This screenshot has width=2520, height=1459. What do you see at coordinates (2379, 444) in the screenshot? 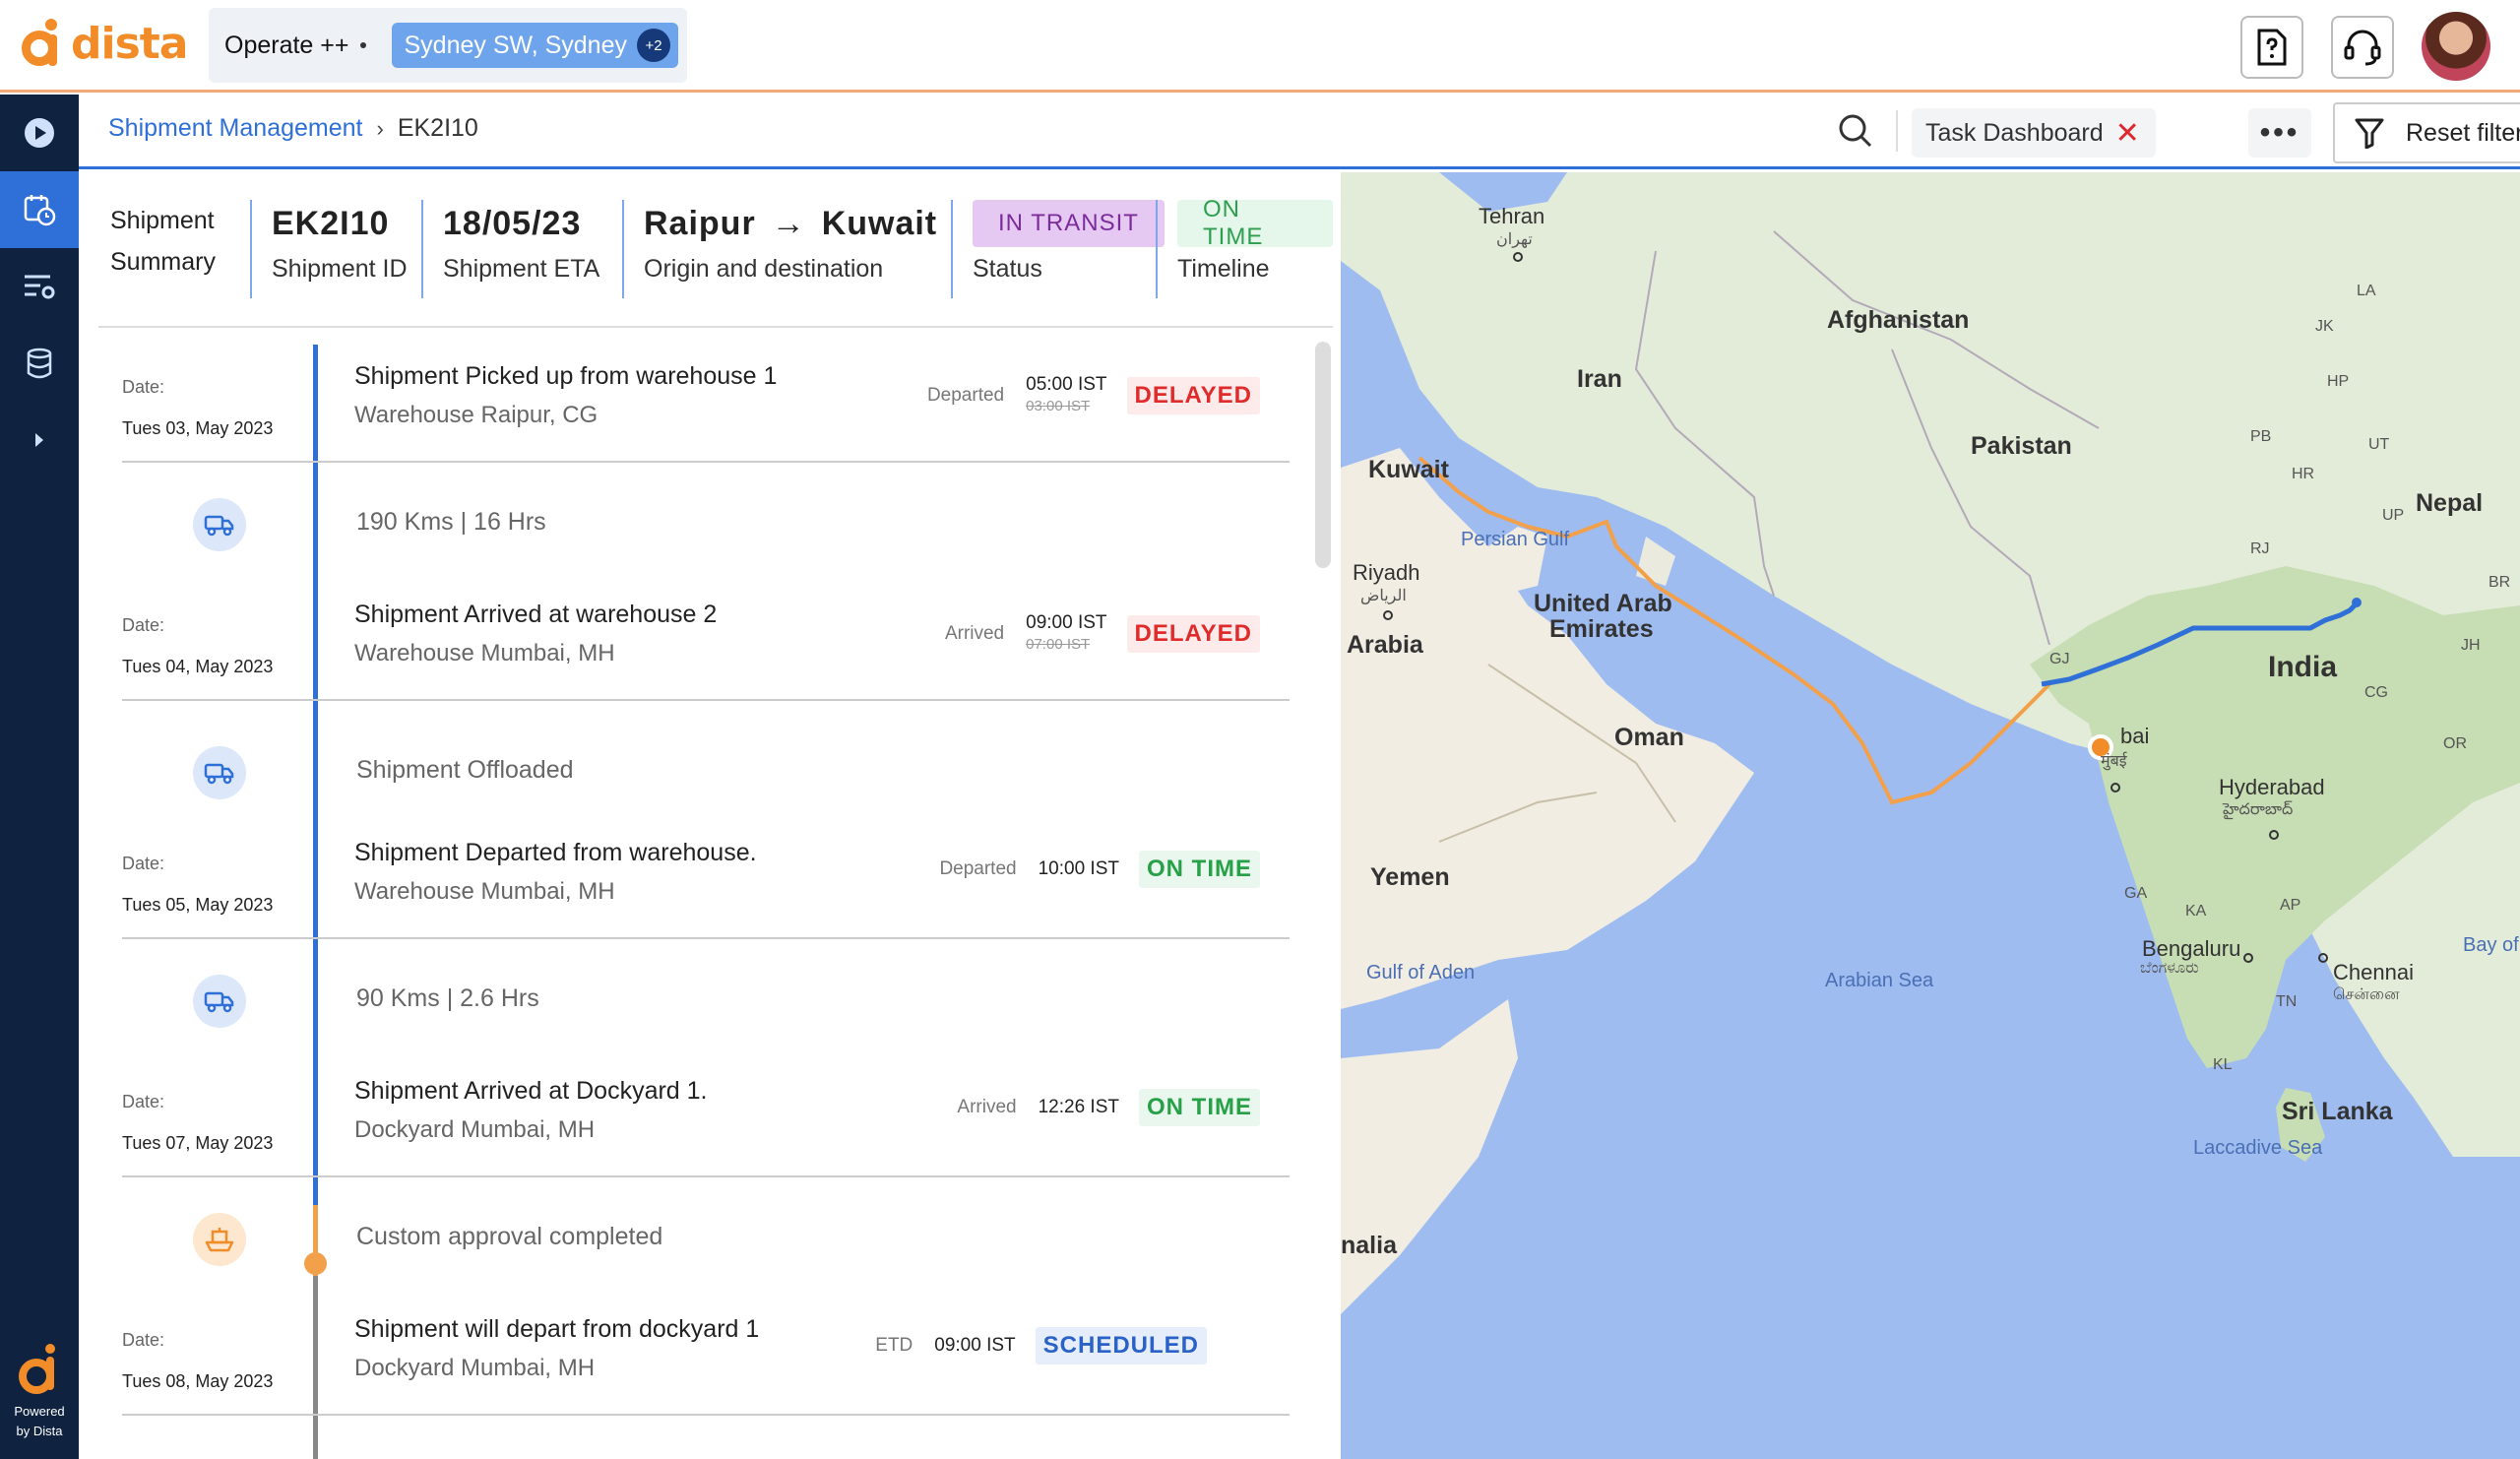
I see `map-label-state: UT` at bounding box center [2379, 444].